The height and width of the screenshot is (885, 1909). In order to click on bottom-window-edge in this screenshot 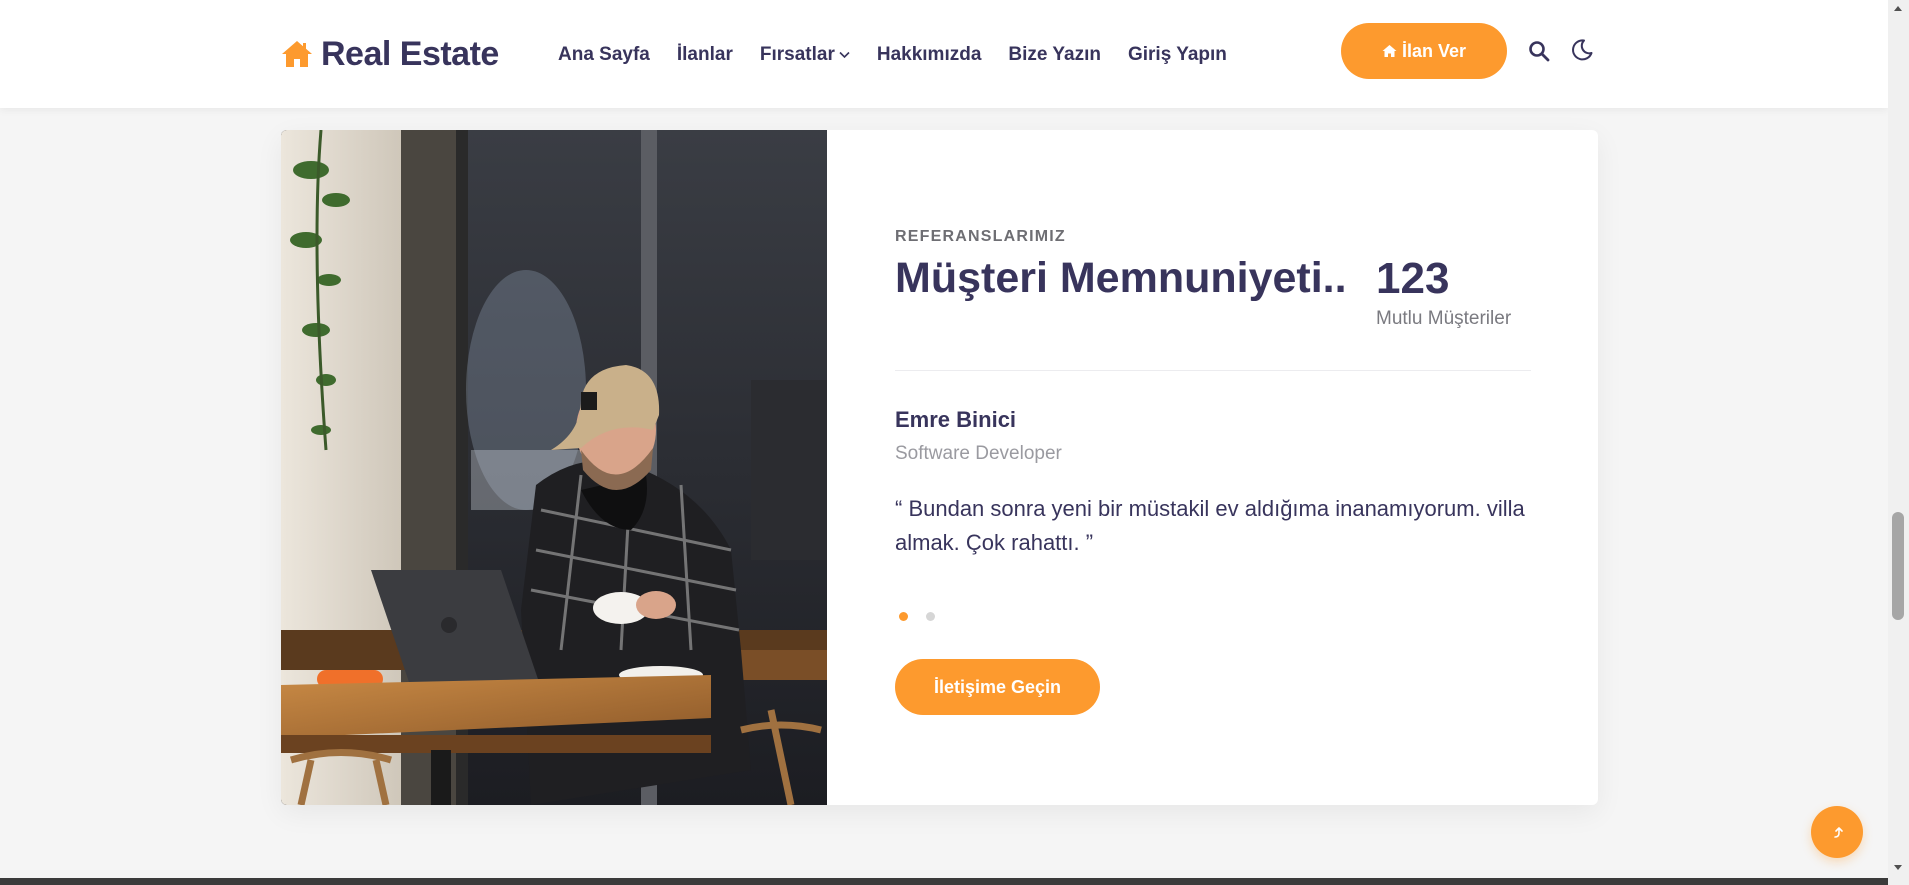, I will do `click(944, 881)`.